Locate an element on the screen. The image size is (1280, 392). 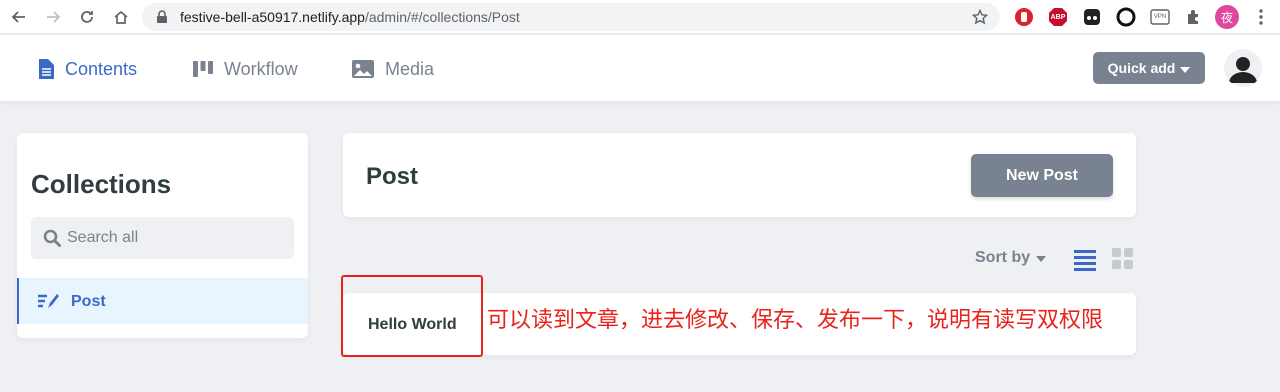
abp-icon: ABP is located at coordinates (1058, 17).